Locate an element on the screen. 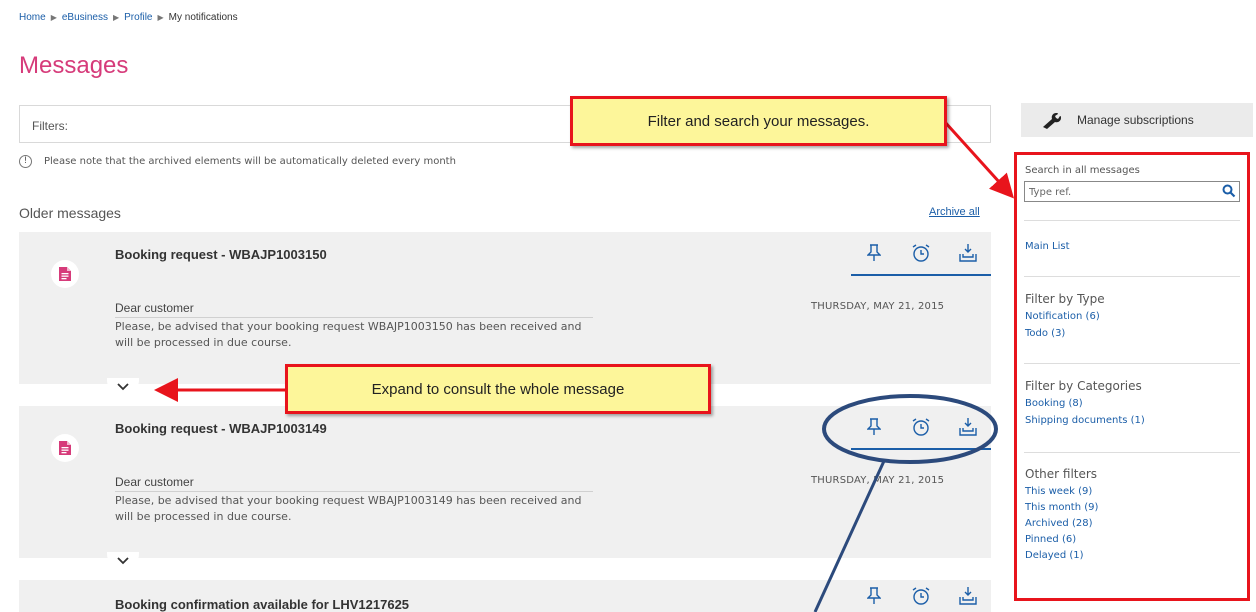 This screenshot has height=612, width=1256. filter-archived: Archived (28) is located at coordinates (1058, 523).